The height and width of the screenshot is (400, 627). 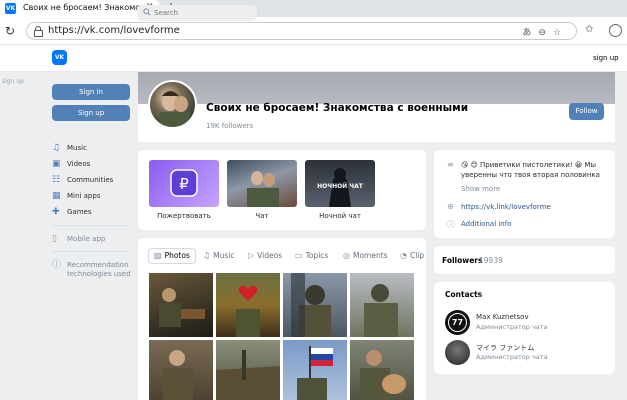 I want to click on night-chat-link-tile: НОЧНОЙ ЧАТ, so click(x=340, y=183).